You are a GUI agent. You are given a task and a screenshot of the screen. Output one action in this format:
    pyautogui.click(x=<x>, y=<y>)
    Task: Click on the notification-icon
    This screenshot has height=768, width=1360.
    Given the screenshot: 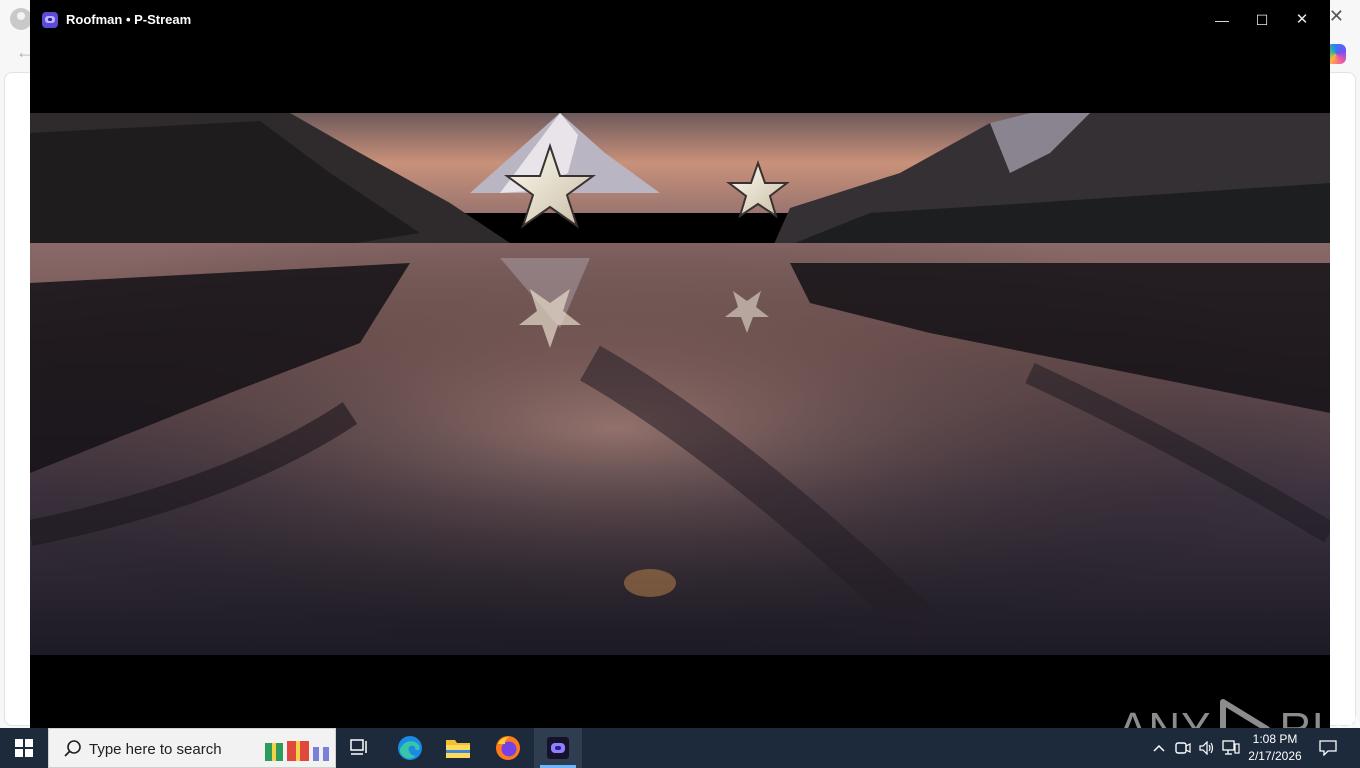 What is the action you would take?
    pyautogui.click(x=1328, y=748)
    